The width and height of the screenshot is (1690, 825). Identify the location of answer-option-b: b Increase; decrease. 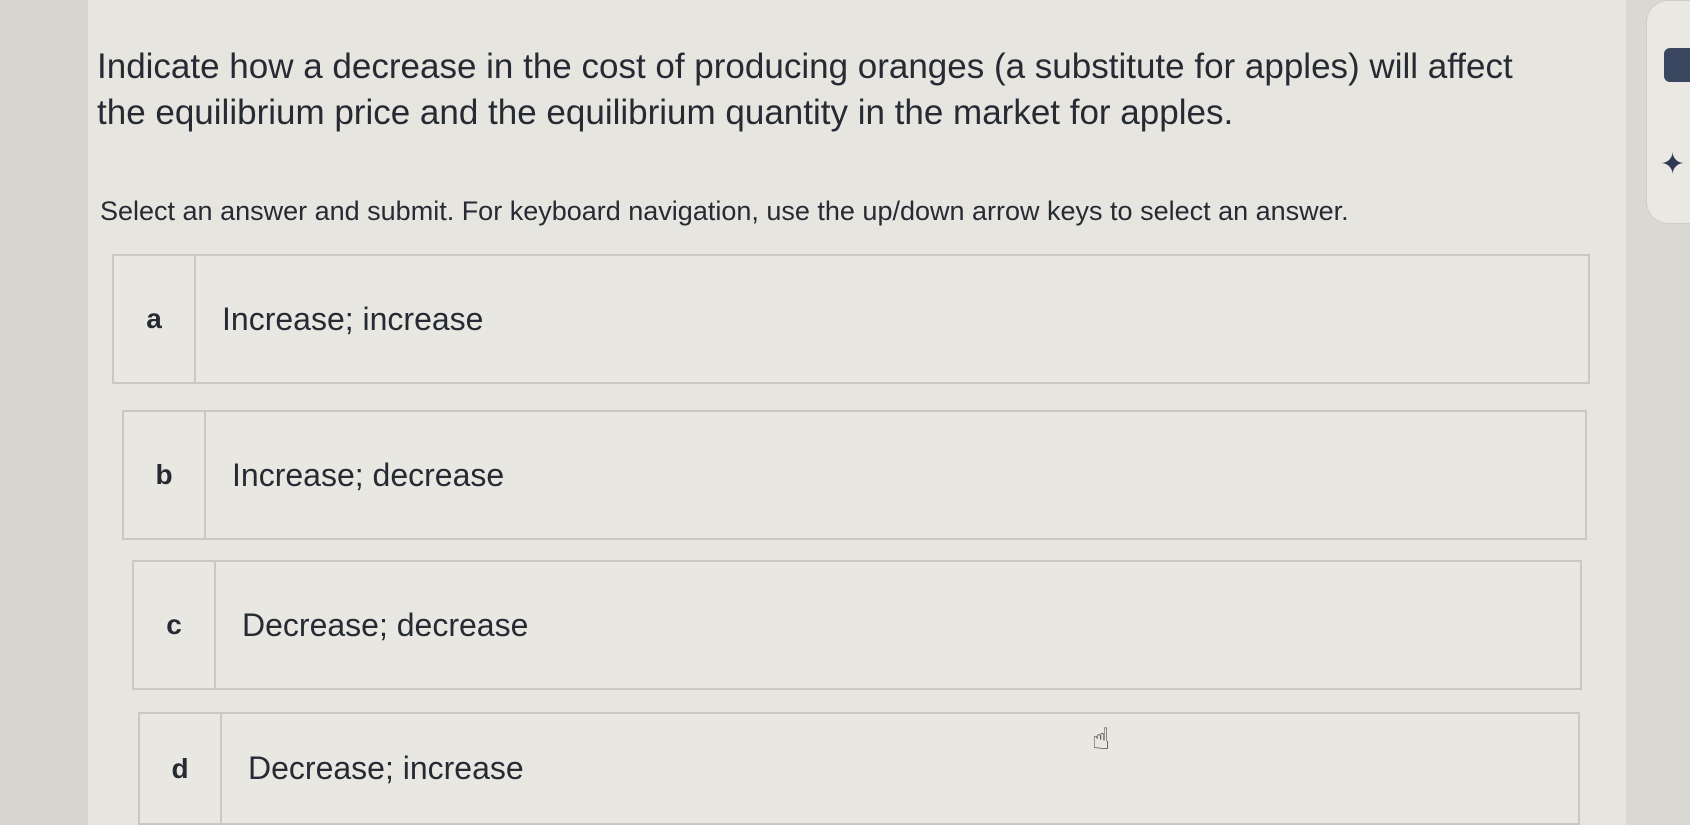
(854, 475).